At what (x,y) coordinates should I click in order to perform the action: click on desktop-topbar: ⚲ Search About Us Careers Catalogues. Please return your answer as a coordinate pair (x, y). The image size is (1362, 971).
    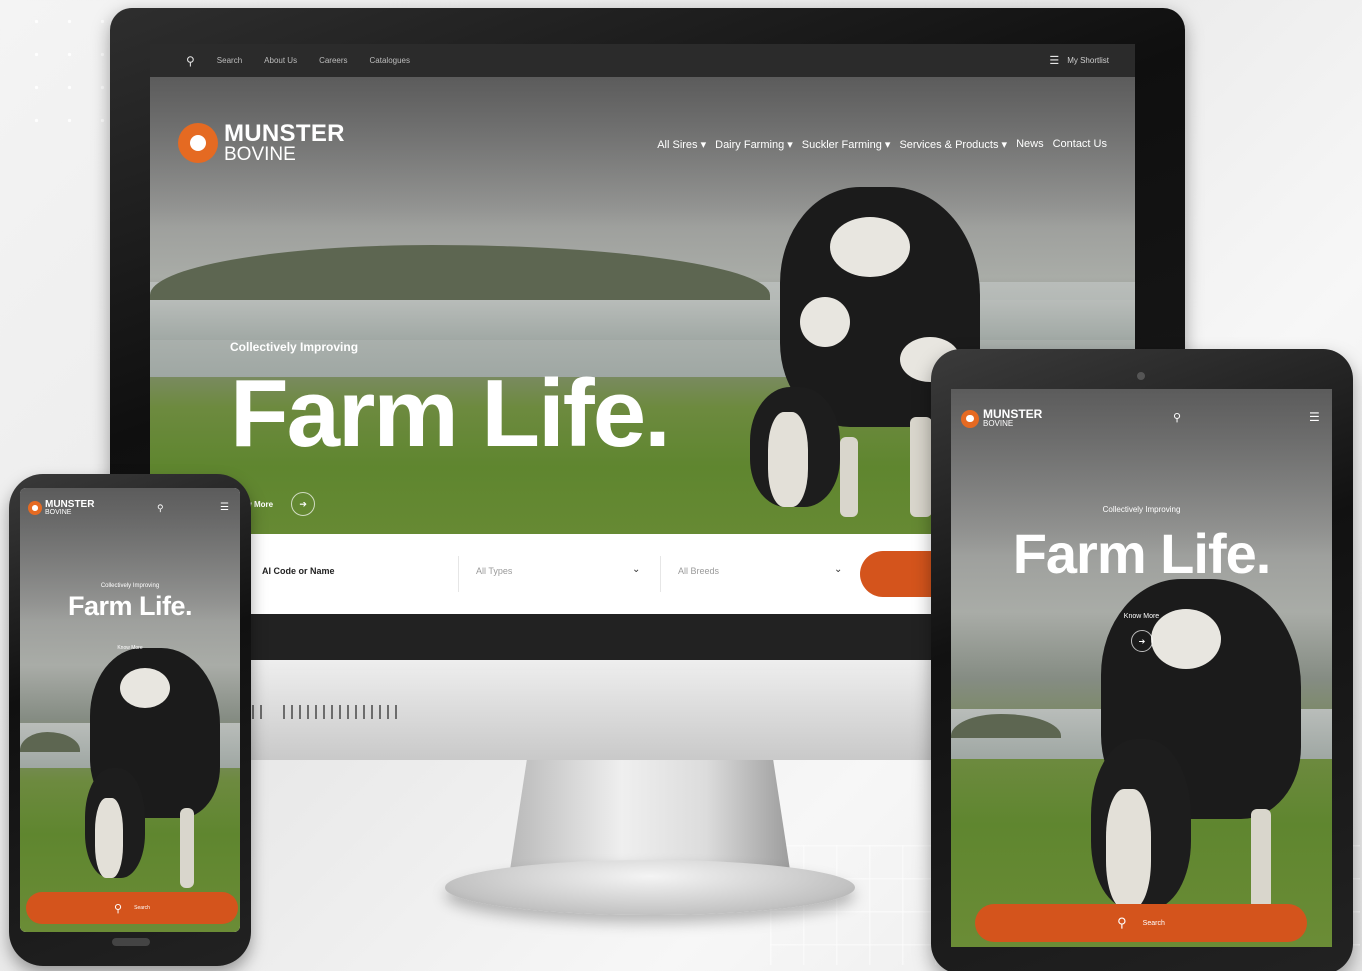
    Looking at the image, I should click on (642, 60).